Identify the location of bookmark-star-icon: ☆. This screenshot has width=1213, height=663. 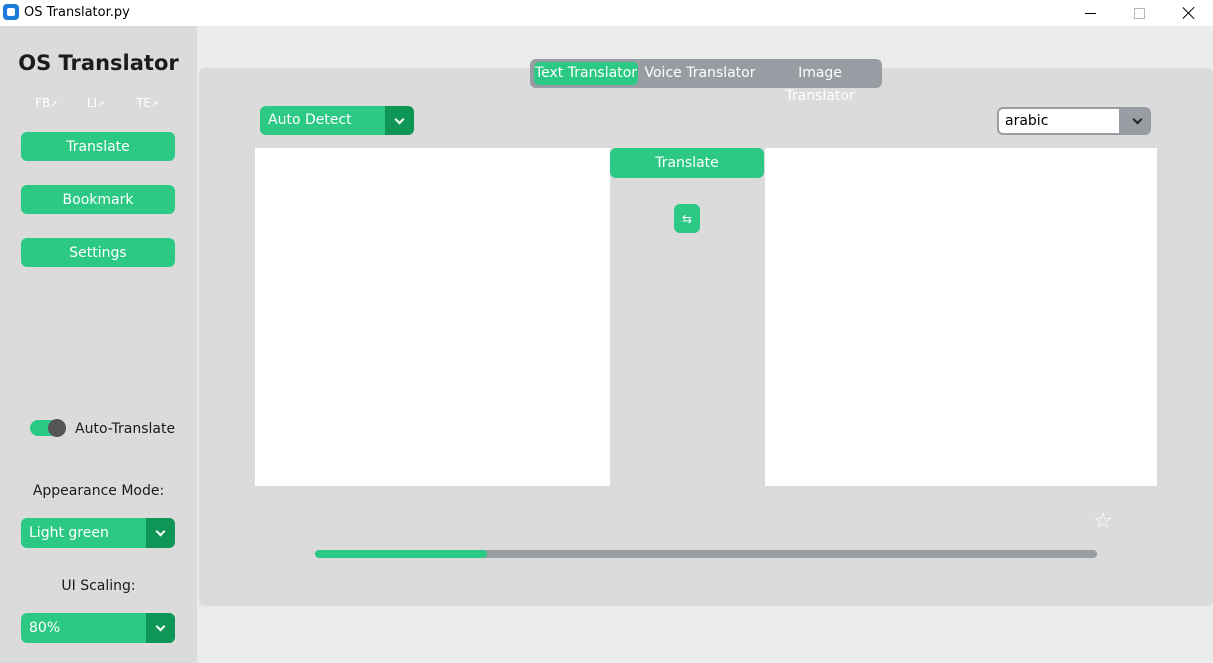
(1103, 522).